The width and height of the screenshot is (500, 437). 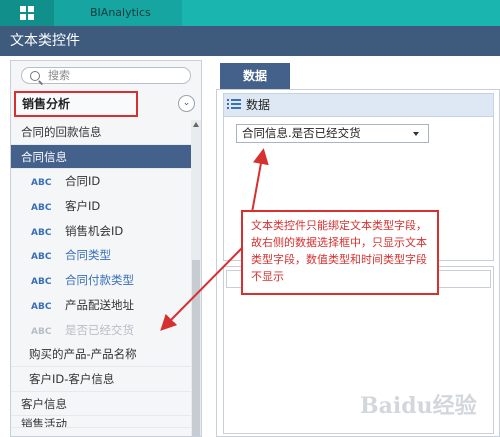 What do you see at coordinates (234, 104) in the screenshot?
I see `list-icon` at bounding box center [234, 104].